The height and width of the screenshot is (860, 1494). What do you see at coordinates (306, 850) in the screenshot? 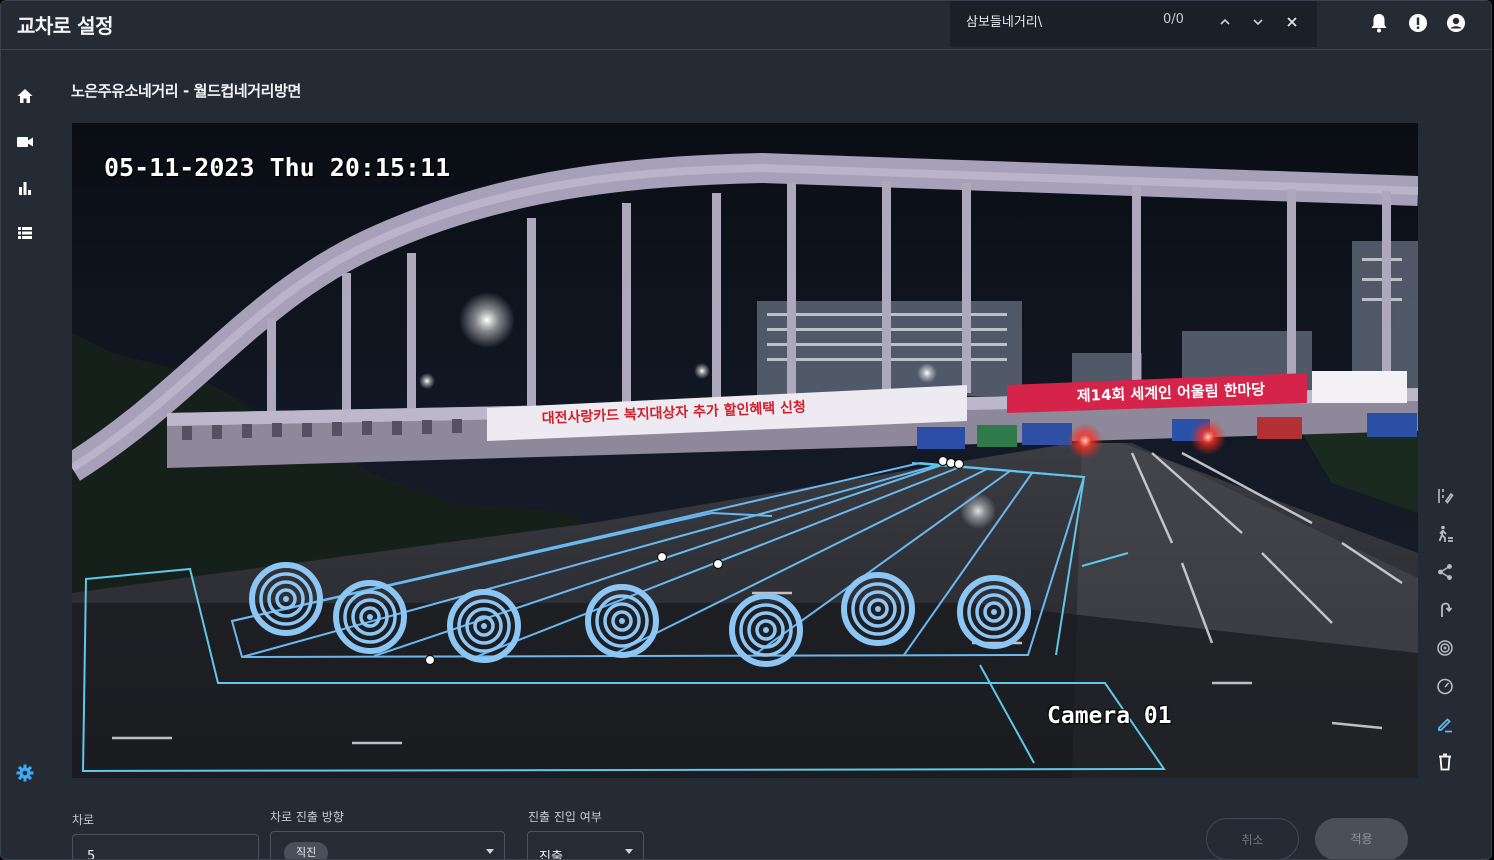
I see `direction-chip: 직진` at bounding box center [306, 850].